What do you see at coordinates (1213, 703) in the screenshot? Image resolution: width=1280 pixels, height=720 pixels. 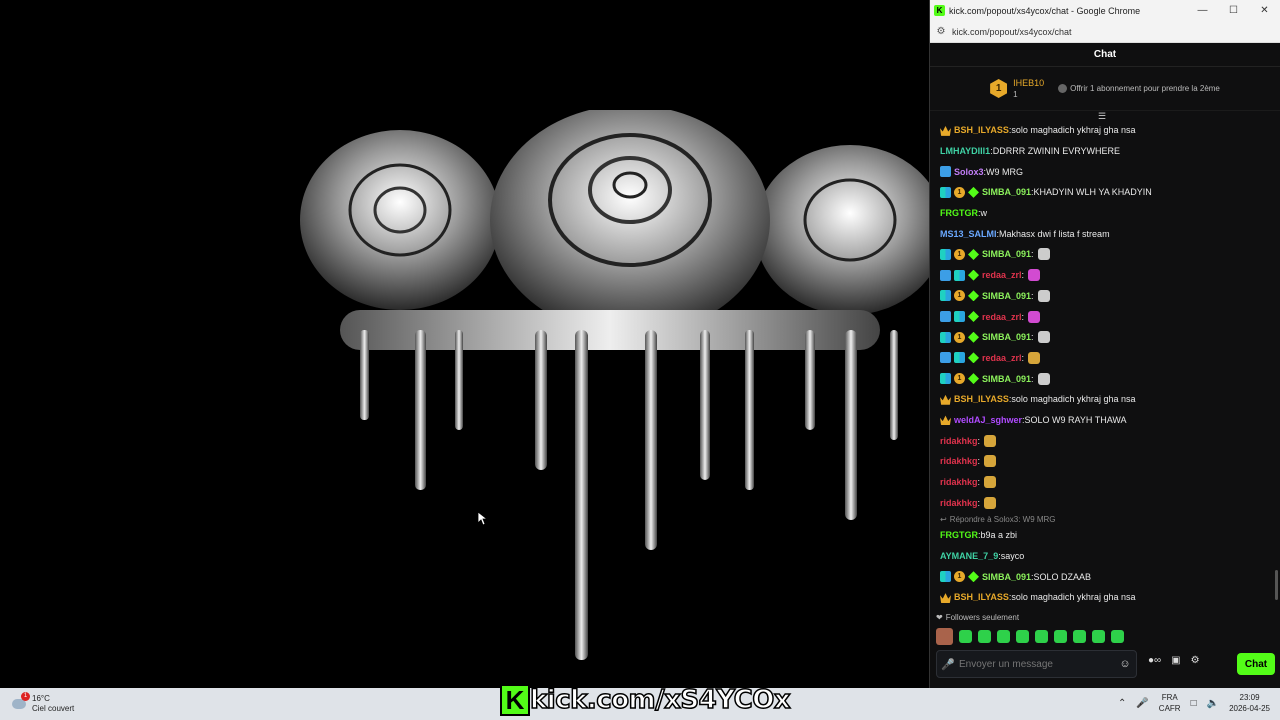 I see `volume-icon: 🔈` at bounding box center [1213, 703].